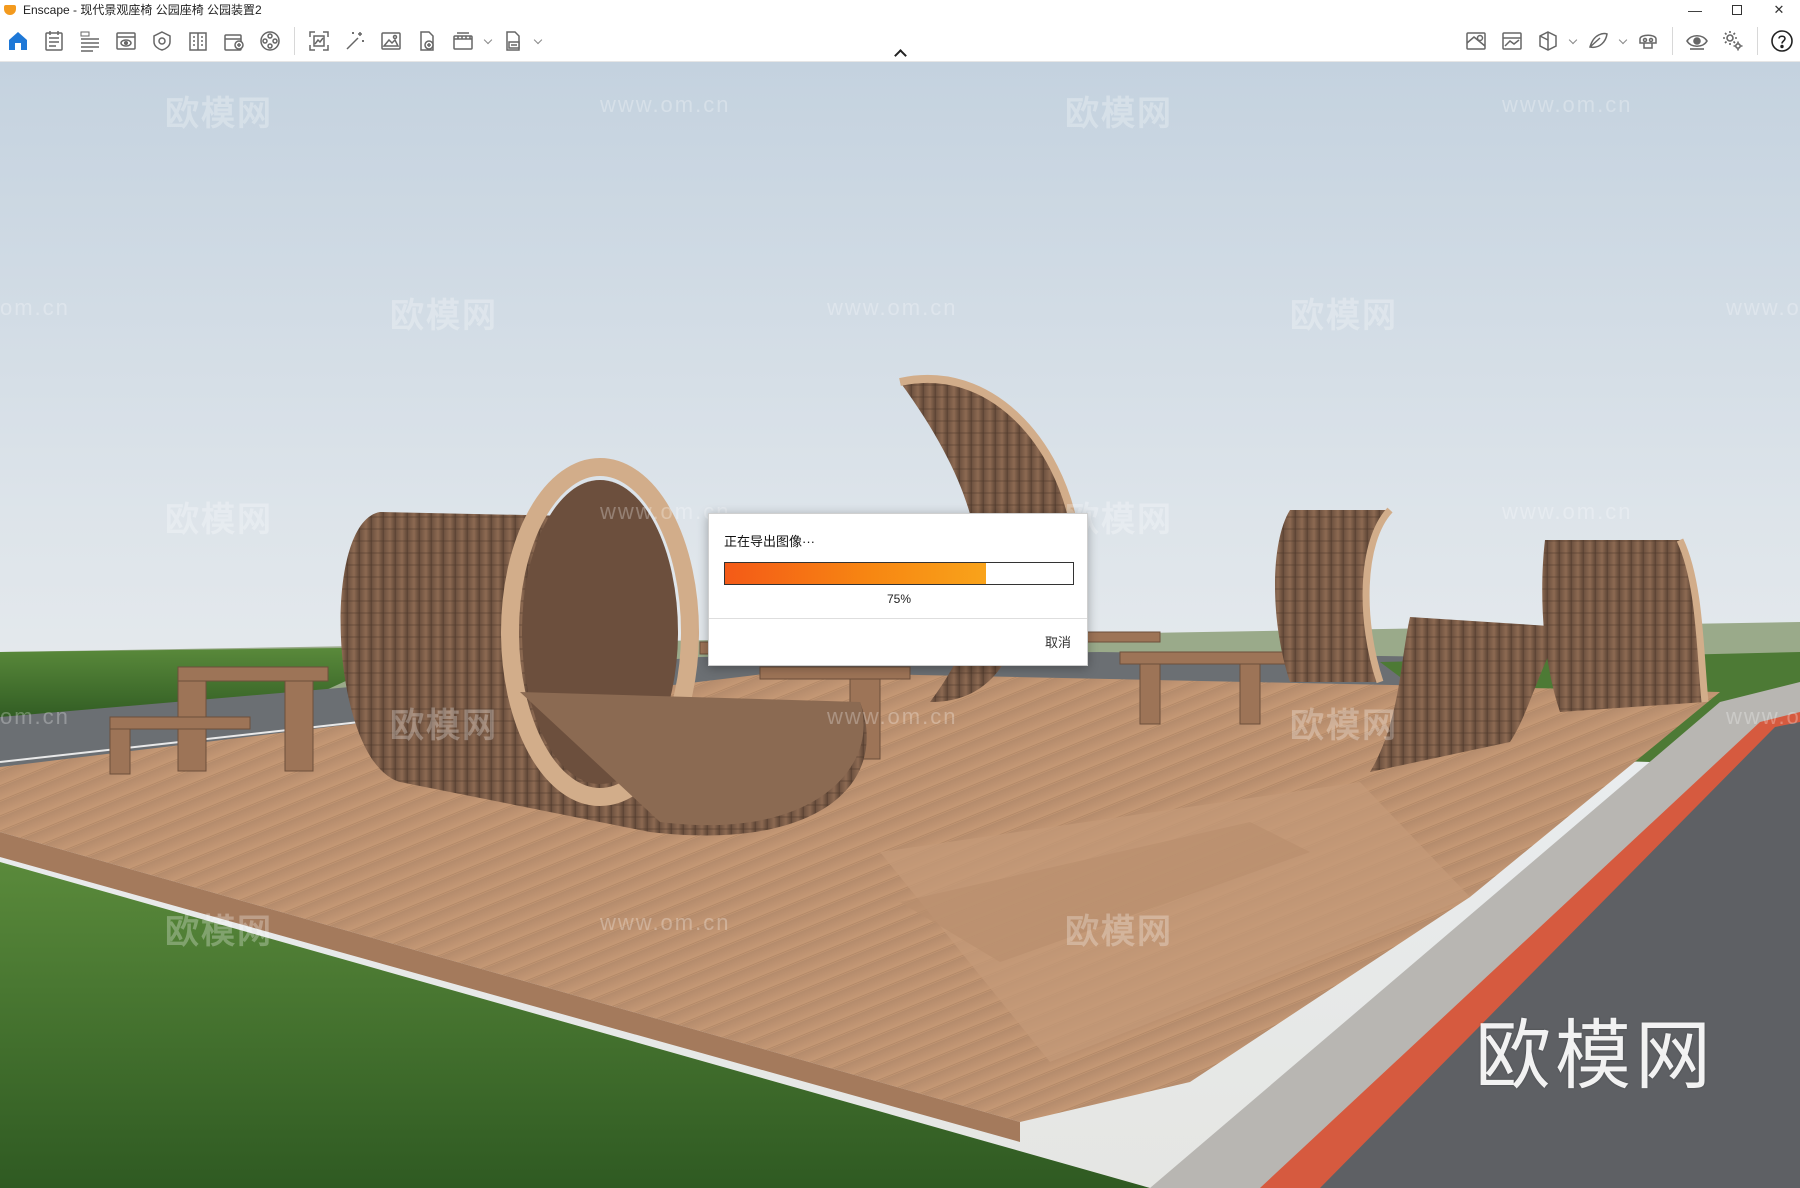 Image resolution: width=1800 pixels, height=1188 pixels. I want to click on maximize-icon, so click(1737, 9).